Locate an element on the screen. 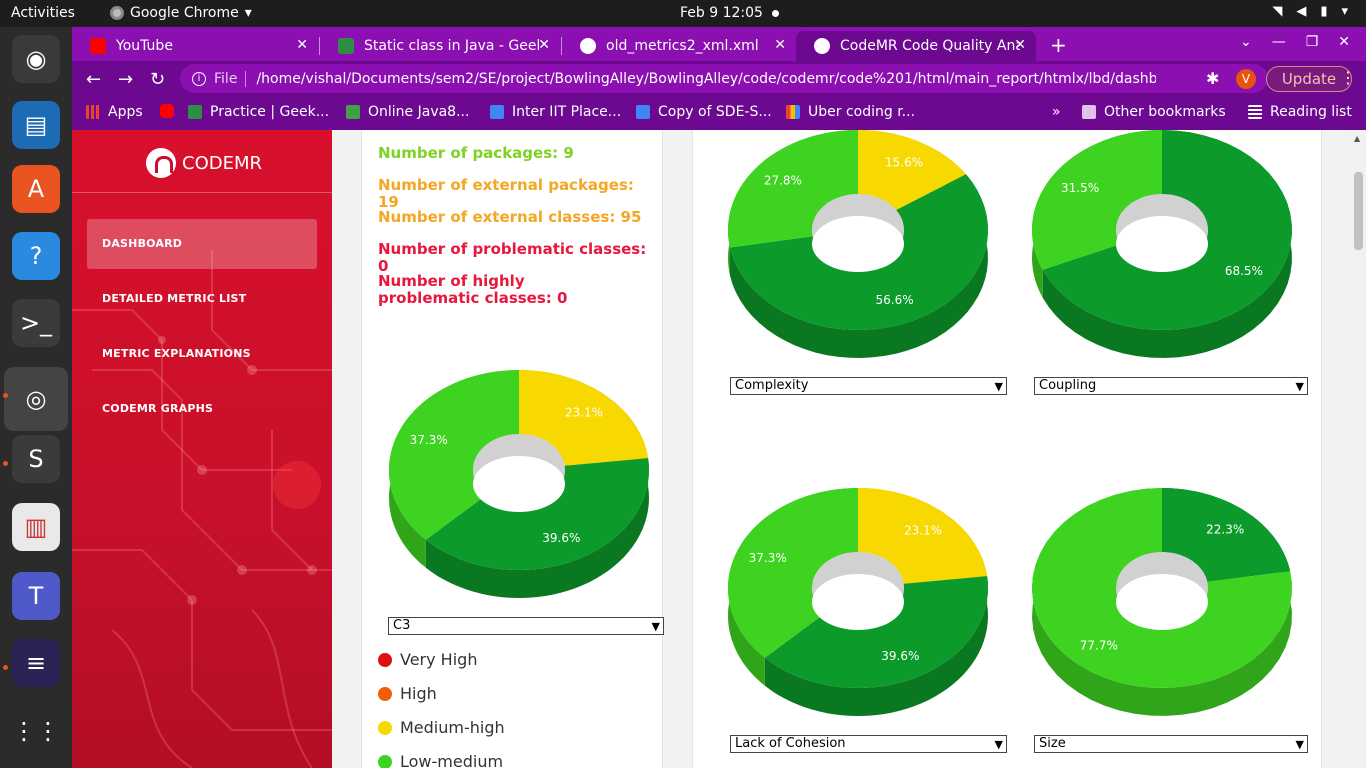 The width and height of the screenshot is (1366, 768). page-scrollbar: ▲ is located at coordinates (1358, 449).